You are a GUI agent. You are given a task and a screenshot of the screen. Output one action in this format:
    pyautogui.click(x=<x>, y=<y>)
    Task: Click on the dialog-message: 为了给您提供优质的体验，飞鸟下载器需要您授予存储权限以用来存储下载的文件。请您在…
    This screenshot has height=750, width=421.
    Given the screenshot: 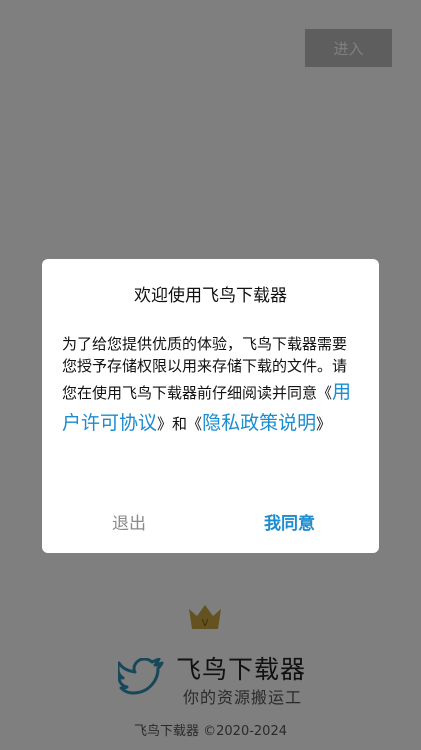 What is the action you would take?
    pyautogui.click(x=210, y=386)
    